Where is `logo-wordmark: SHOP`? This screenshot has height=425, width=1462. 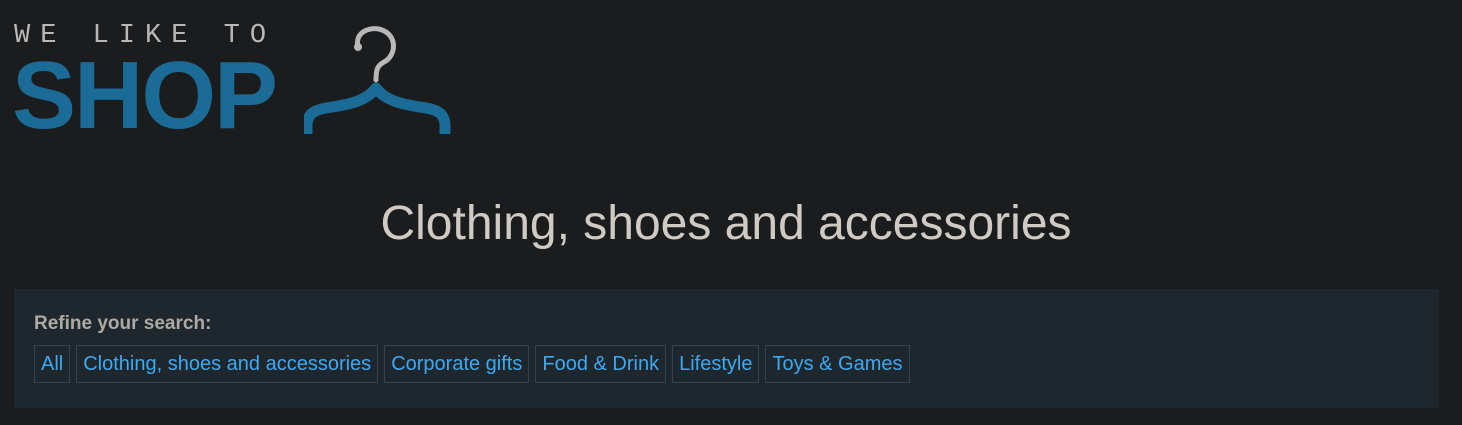 logo-wordmark: SHOP is located at coordinates (145, 95).